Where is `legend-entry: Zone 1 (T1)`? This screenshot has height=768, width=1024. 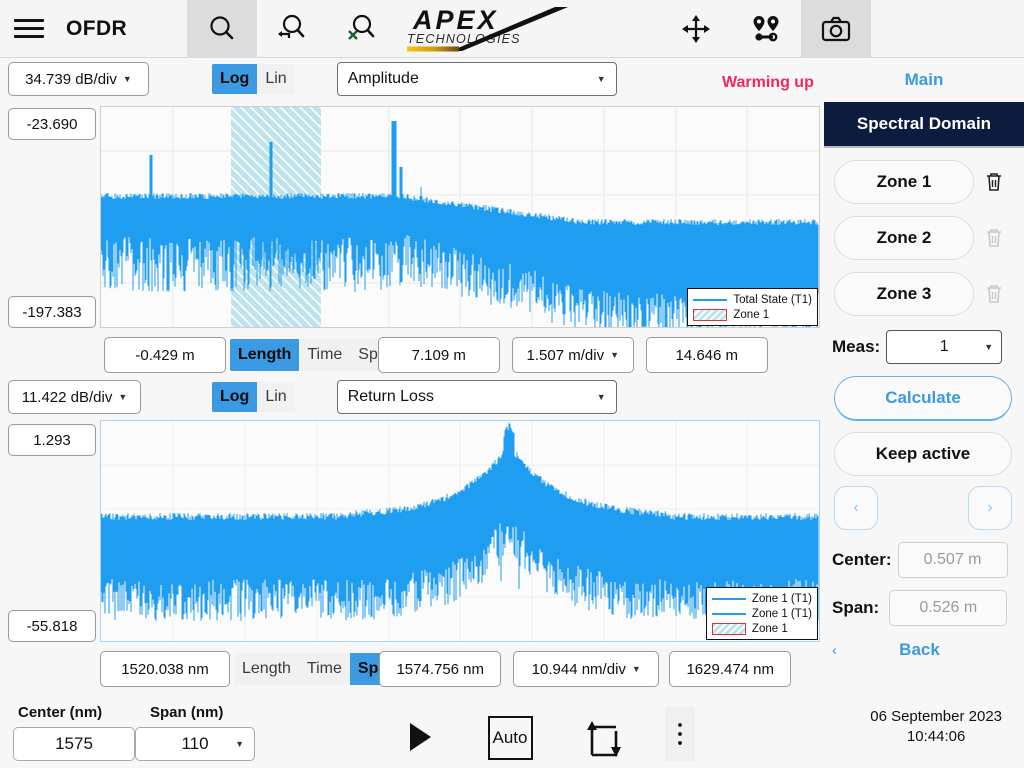 legend-entry: Zone 1 (T1) is located at coordinates (761, 598).